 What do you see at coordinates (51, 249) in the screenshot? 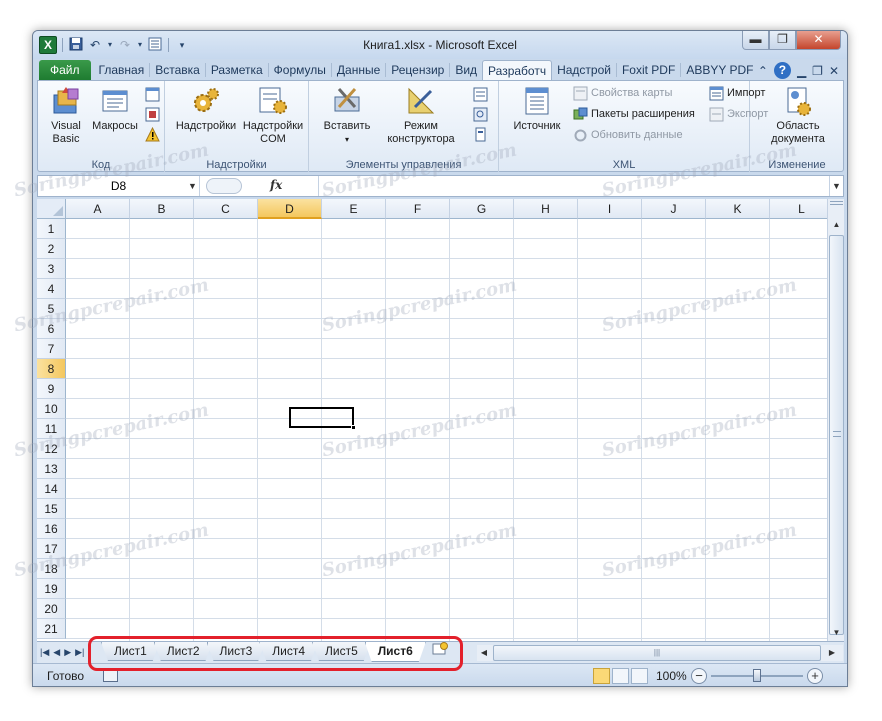
I see `row-header-2: 2` at bounding box center [51, 249].